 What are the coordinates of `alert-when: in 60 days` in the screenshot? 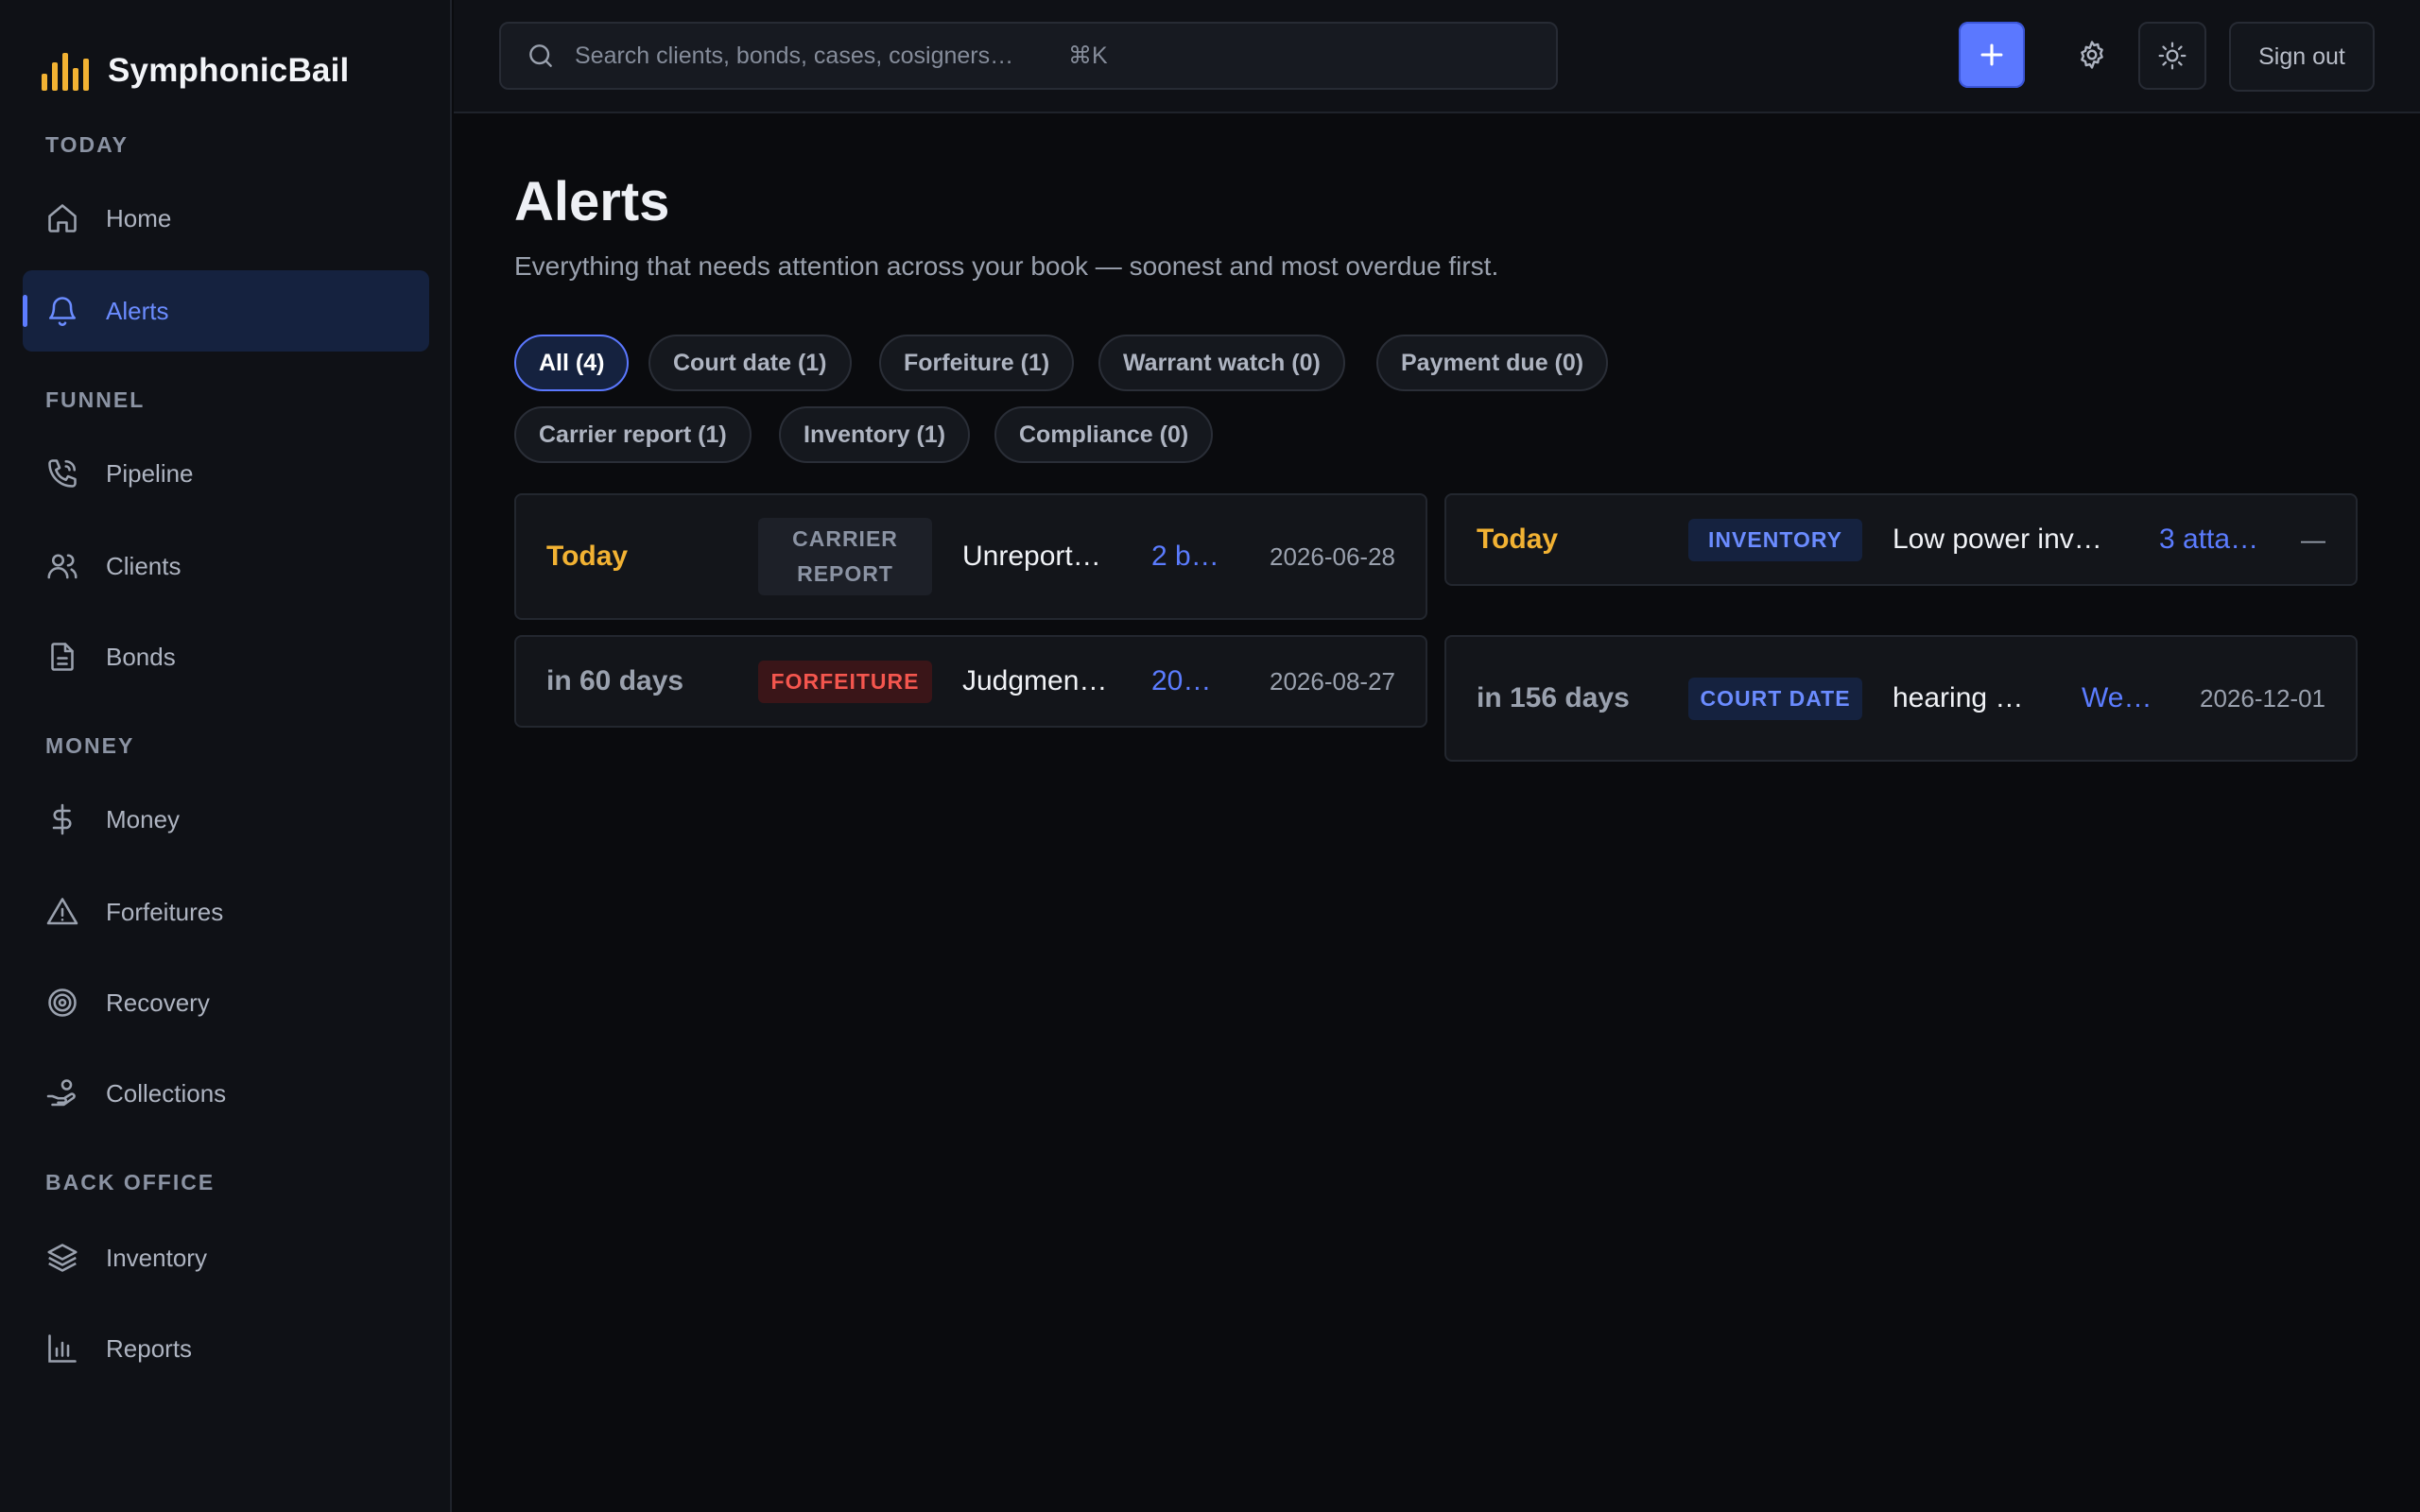 It's located at (615, 680).